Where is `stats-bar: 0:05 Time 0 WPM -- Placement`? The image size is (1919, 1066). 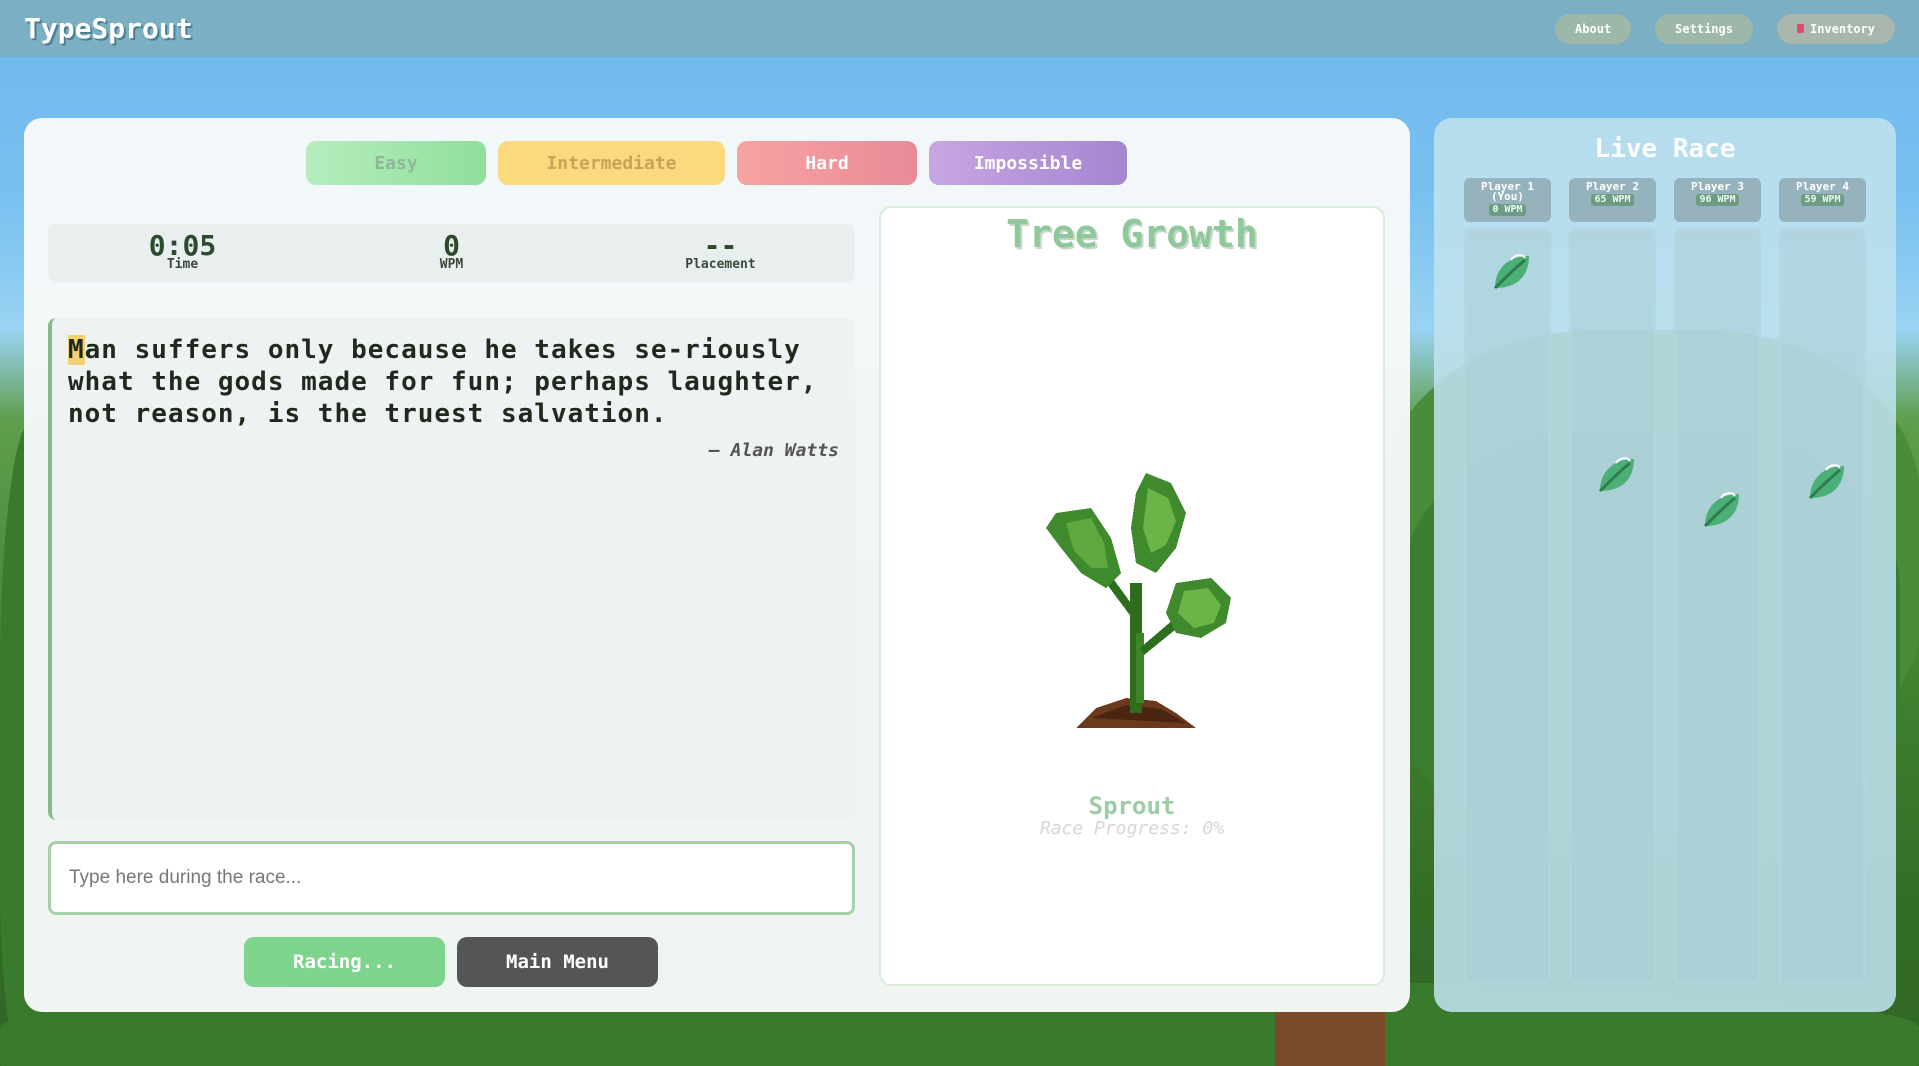 stats-bar: 0:05 Time 0 WPM -- Placement is located at coordinates (451, 253).